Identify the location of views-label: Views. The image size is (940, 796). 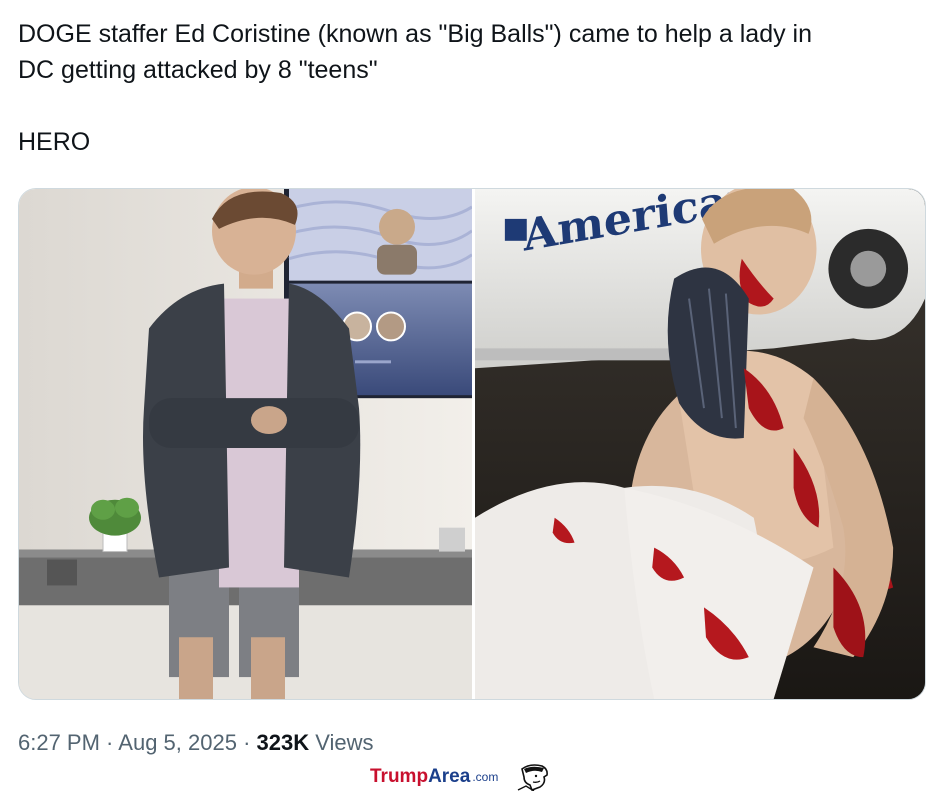
(341, 742).